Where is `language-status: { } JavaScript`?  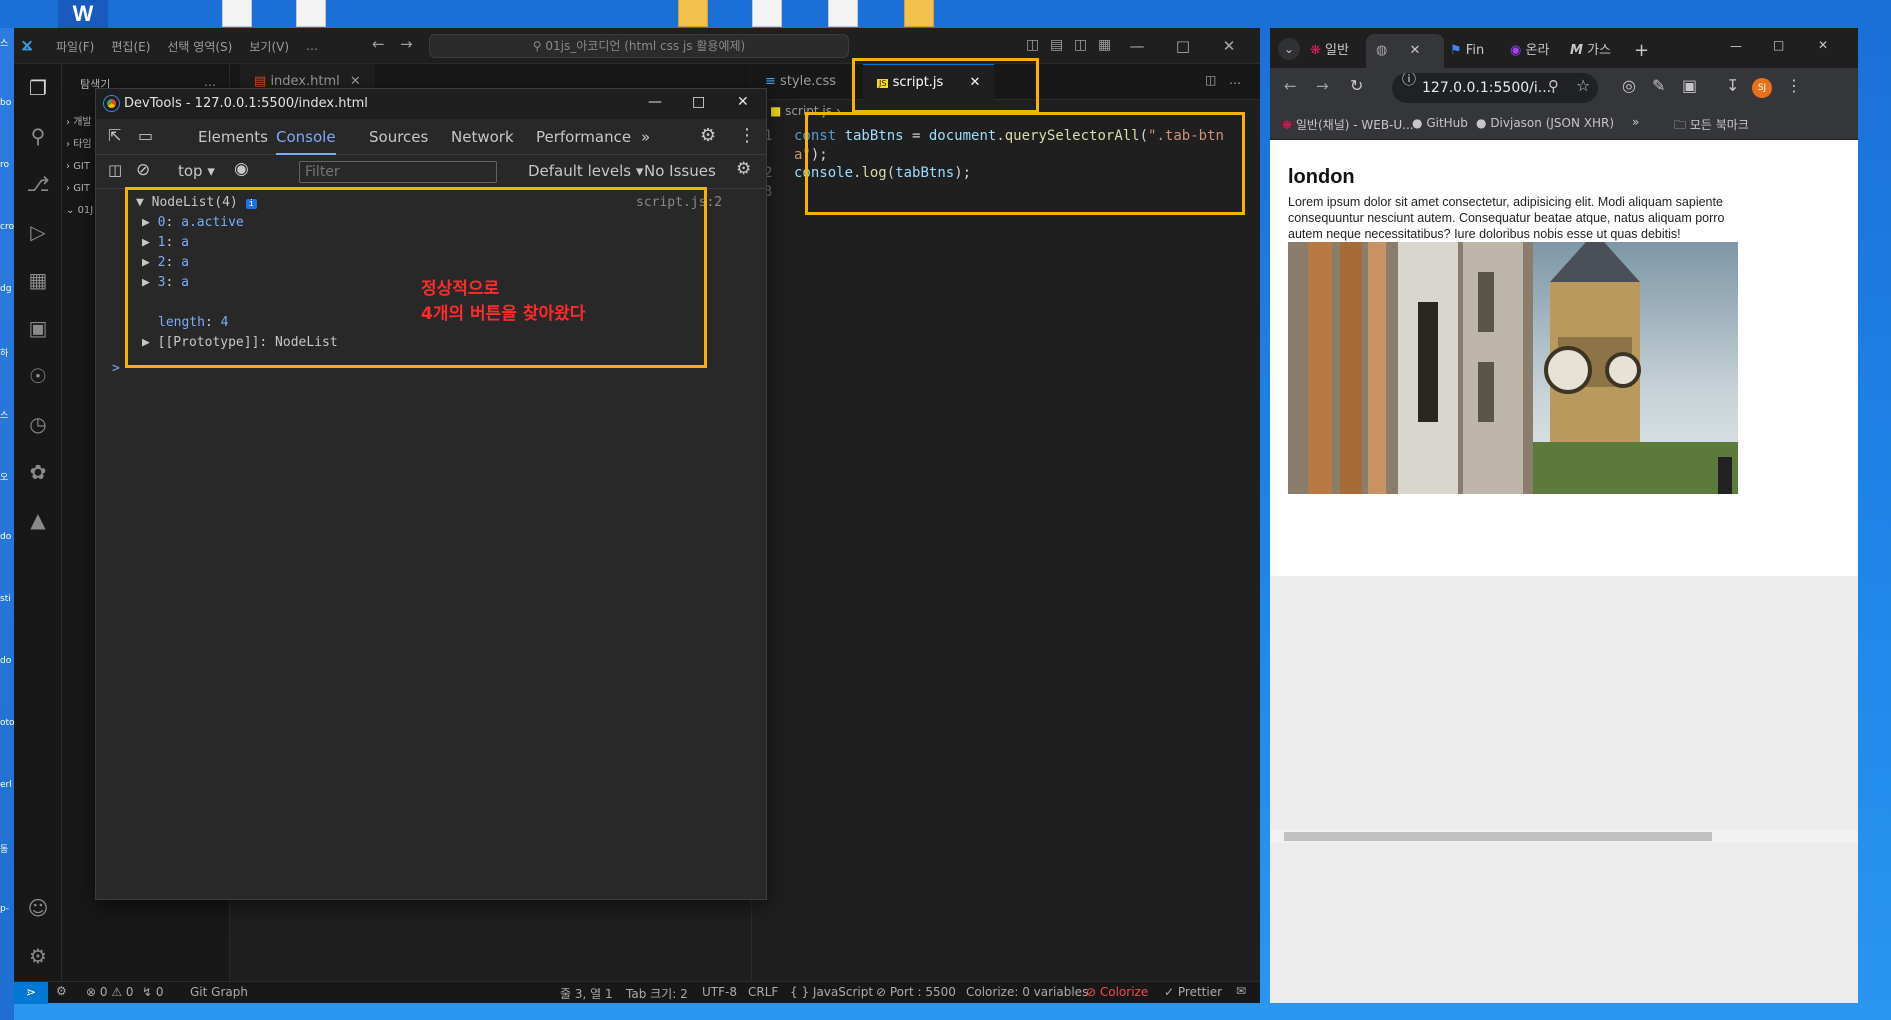
language-status: { } JavaScript is located at coordinates (831, 992).